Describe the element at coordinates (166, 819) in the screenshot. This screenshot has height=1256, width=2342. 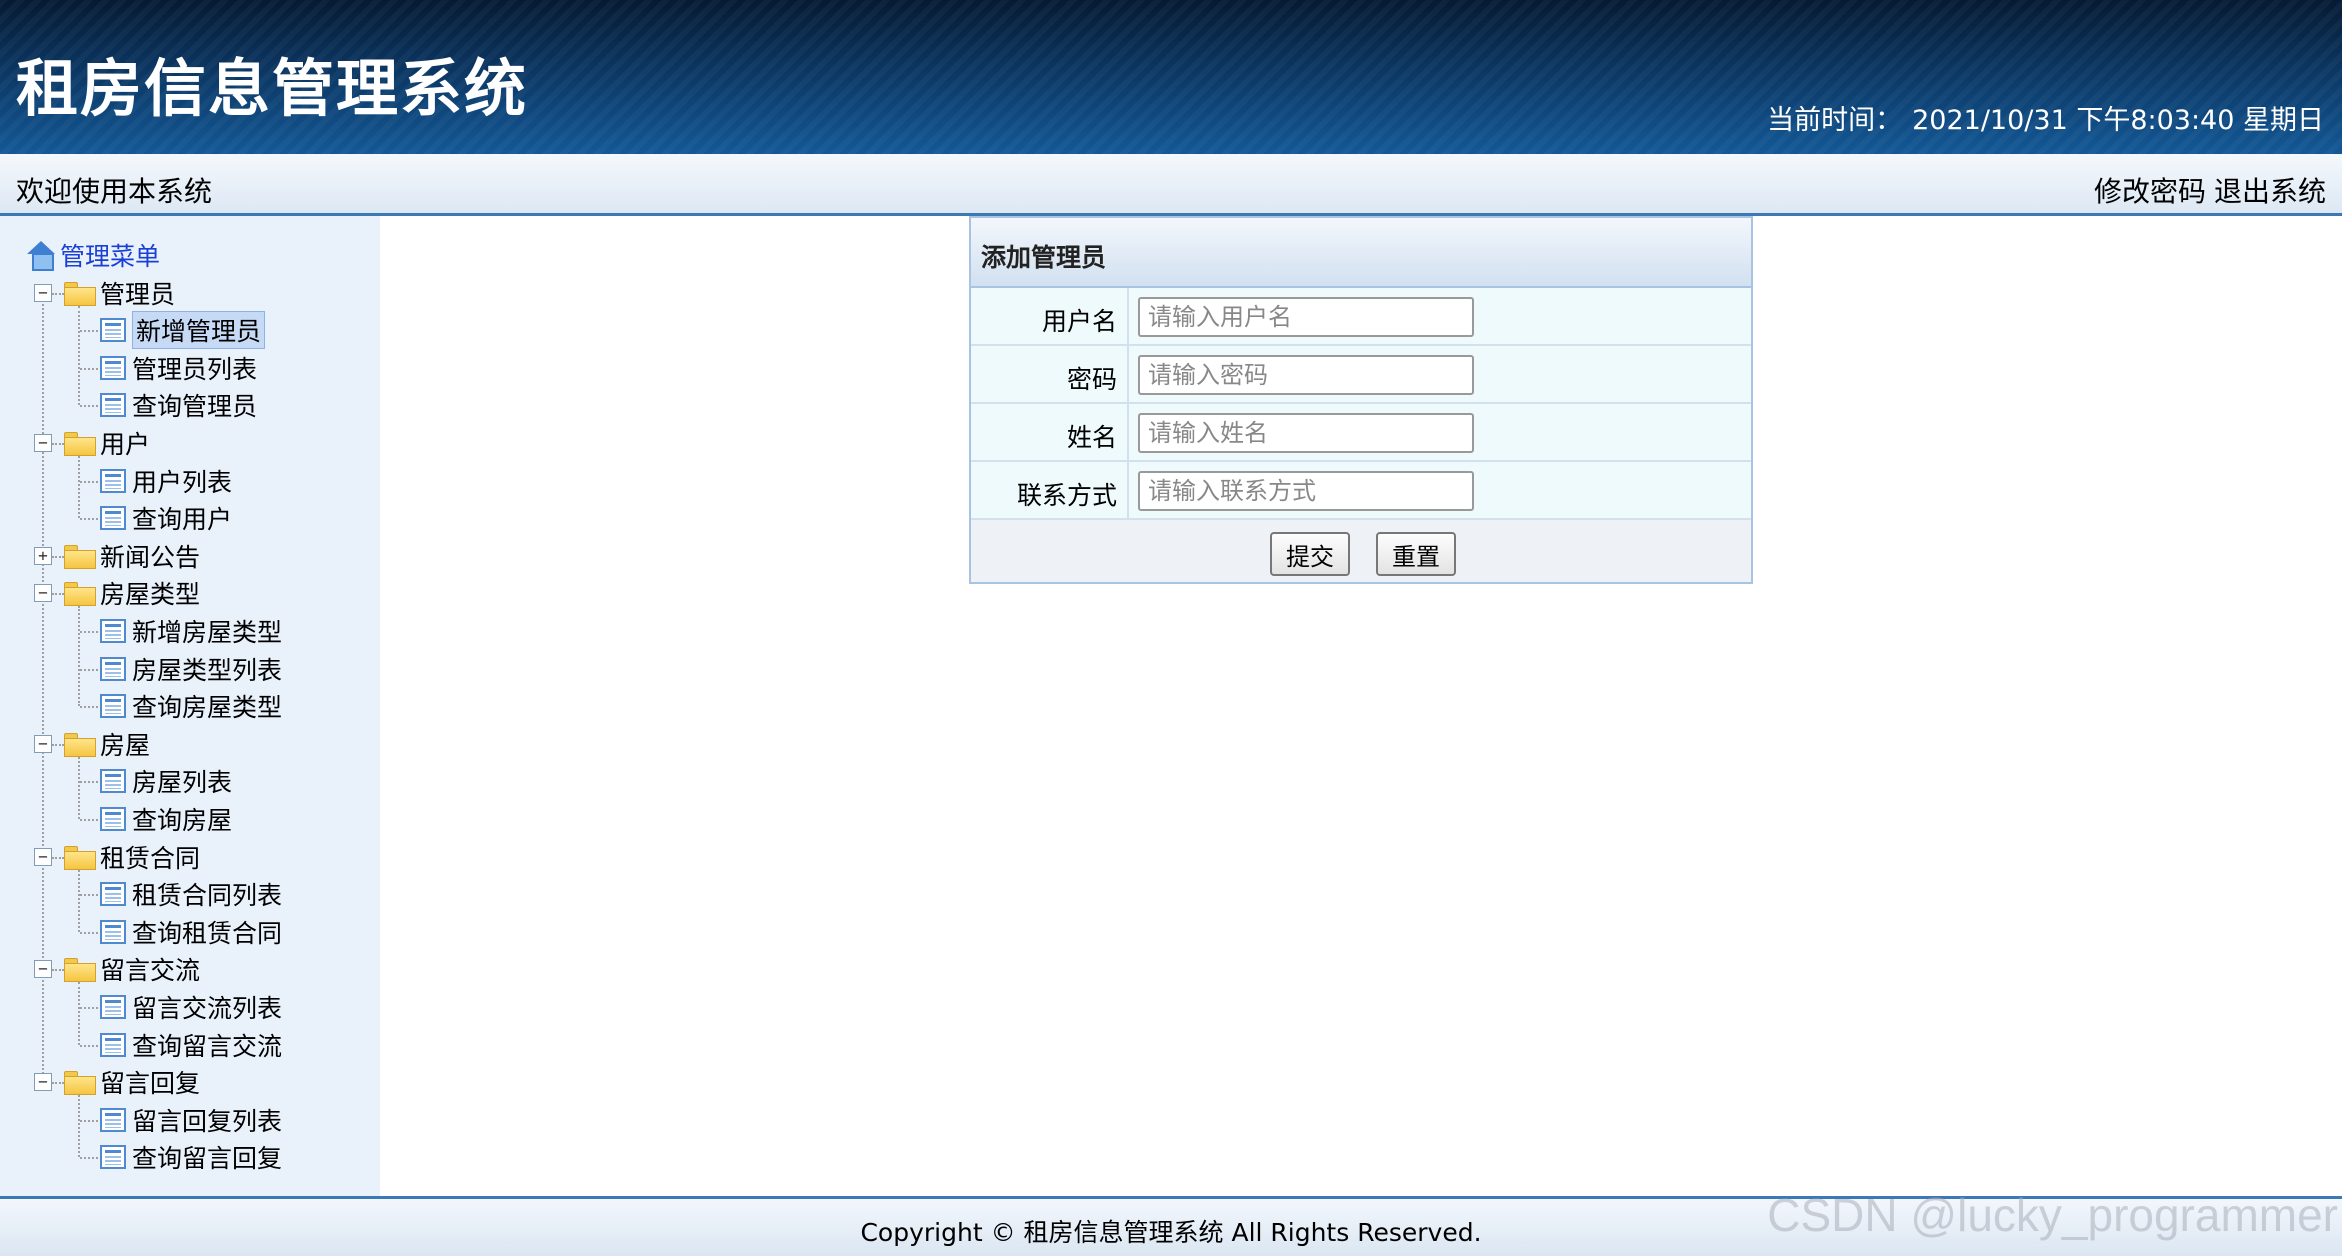
I see `menu-item: 查询房屋` at that location.